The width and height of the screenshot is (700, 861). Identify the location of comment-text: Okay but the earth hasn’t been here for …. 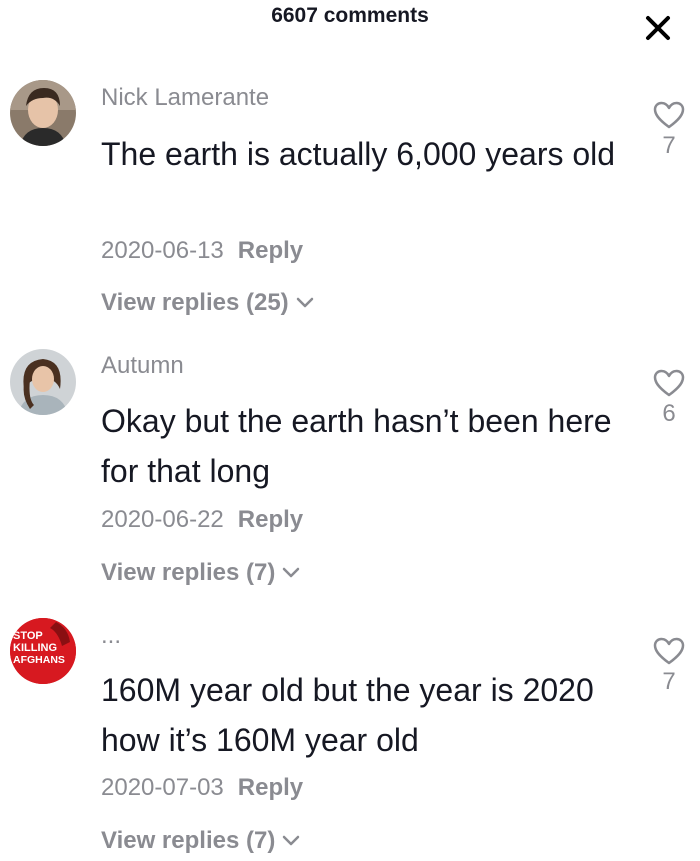
(356, 446).